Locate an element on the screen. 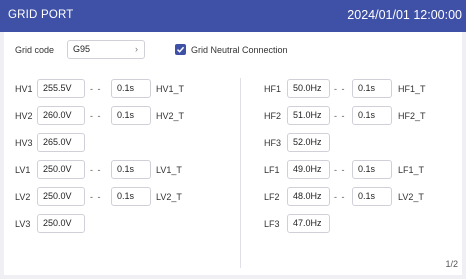 The image size is (466, 279). check-icon is located at coordinates (180, 49).